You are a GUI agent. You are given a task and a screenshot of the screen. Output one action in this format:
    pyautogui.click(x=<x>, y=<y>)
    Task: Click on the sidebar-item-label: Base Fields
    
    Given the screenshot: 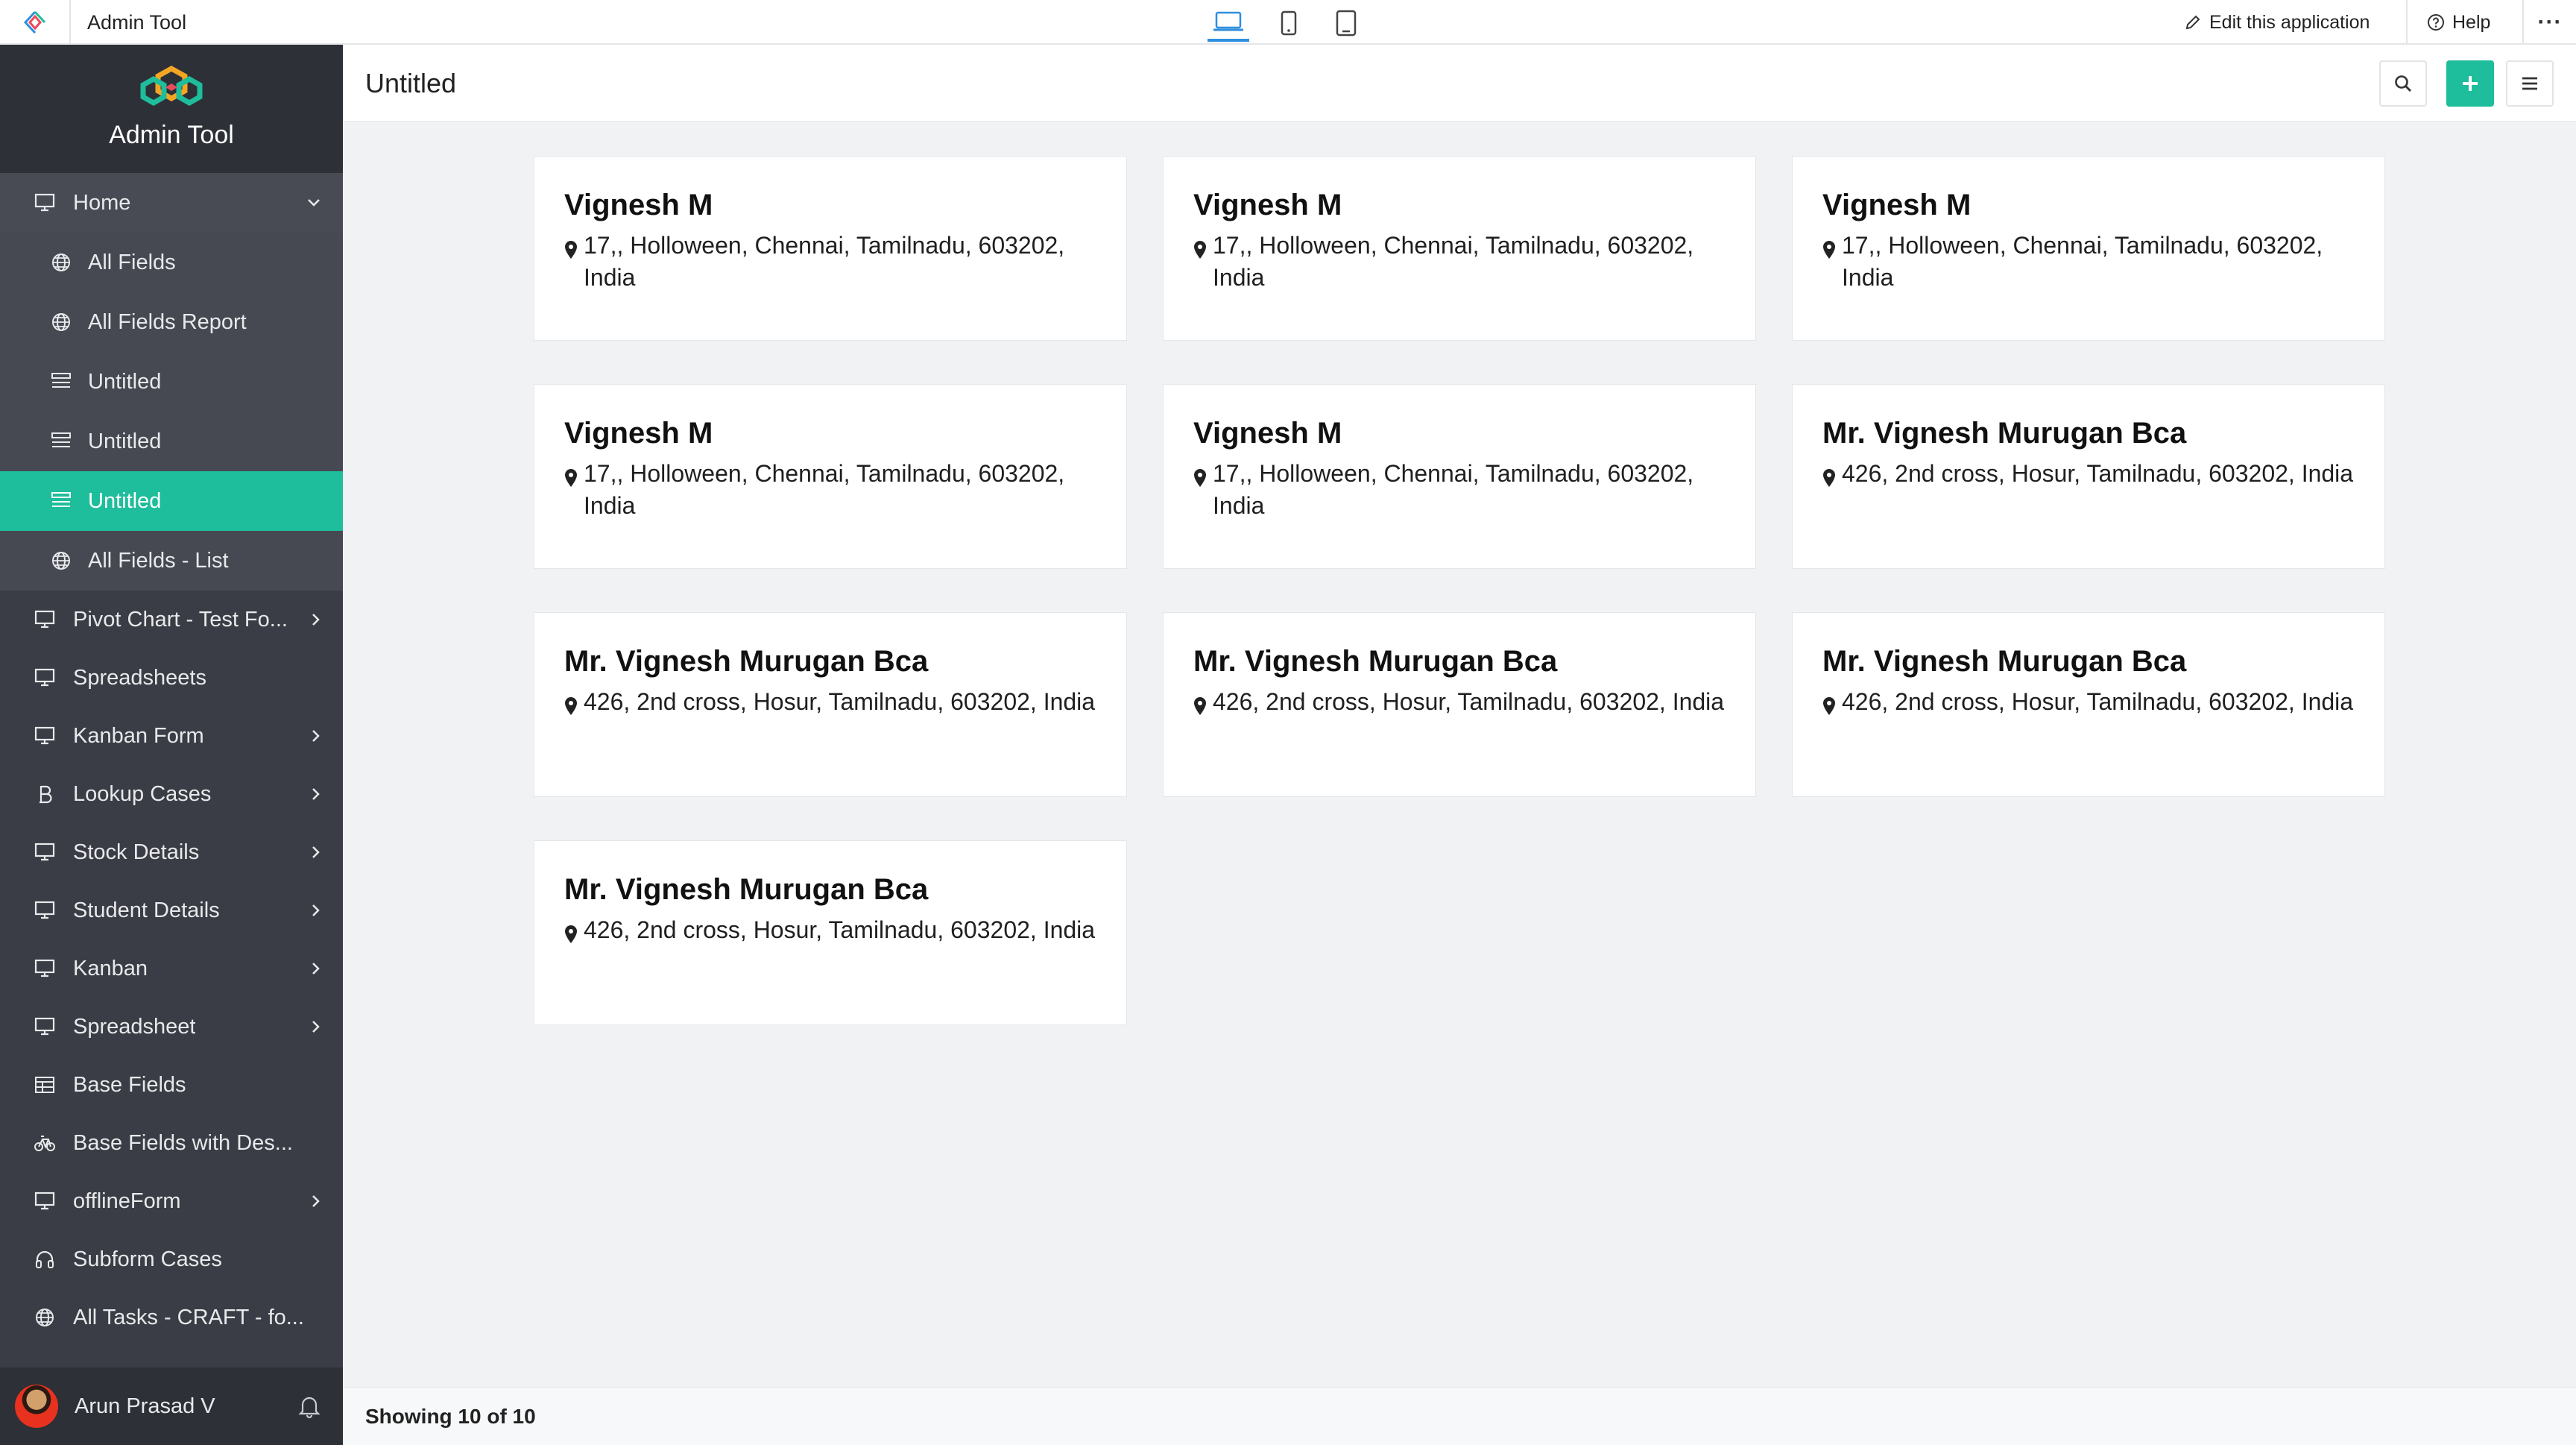 What is the action you would take?
    pyautogui.click(x=129, y=1084)
    